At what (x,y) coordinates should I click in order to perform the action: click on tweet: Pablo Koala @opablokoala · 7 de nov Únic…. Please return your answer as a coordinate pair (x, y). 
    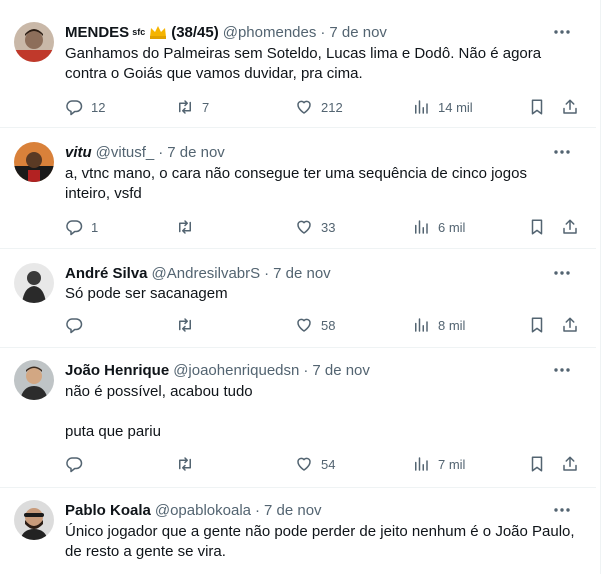
    Looking at the image, I should click on (298, 531).